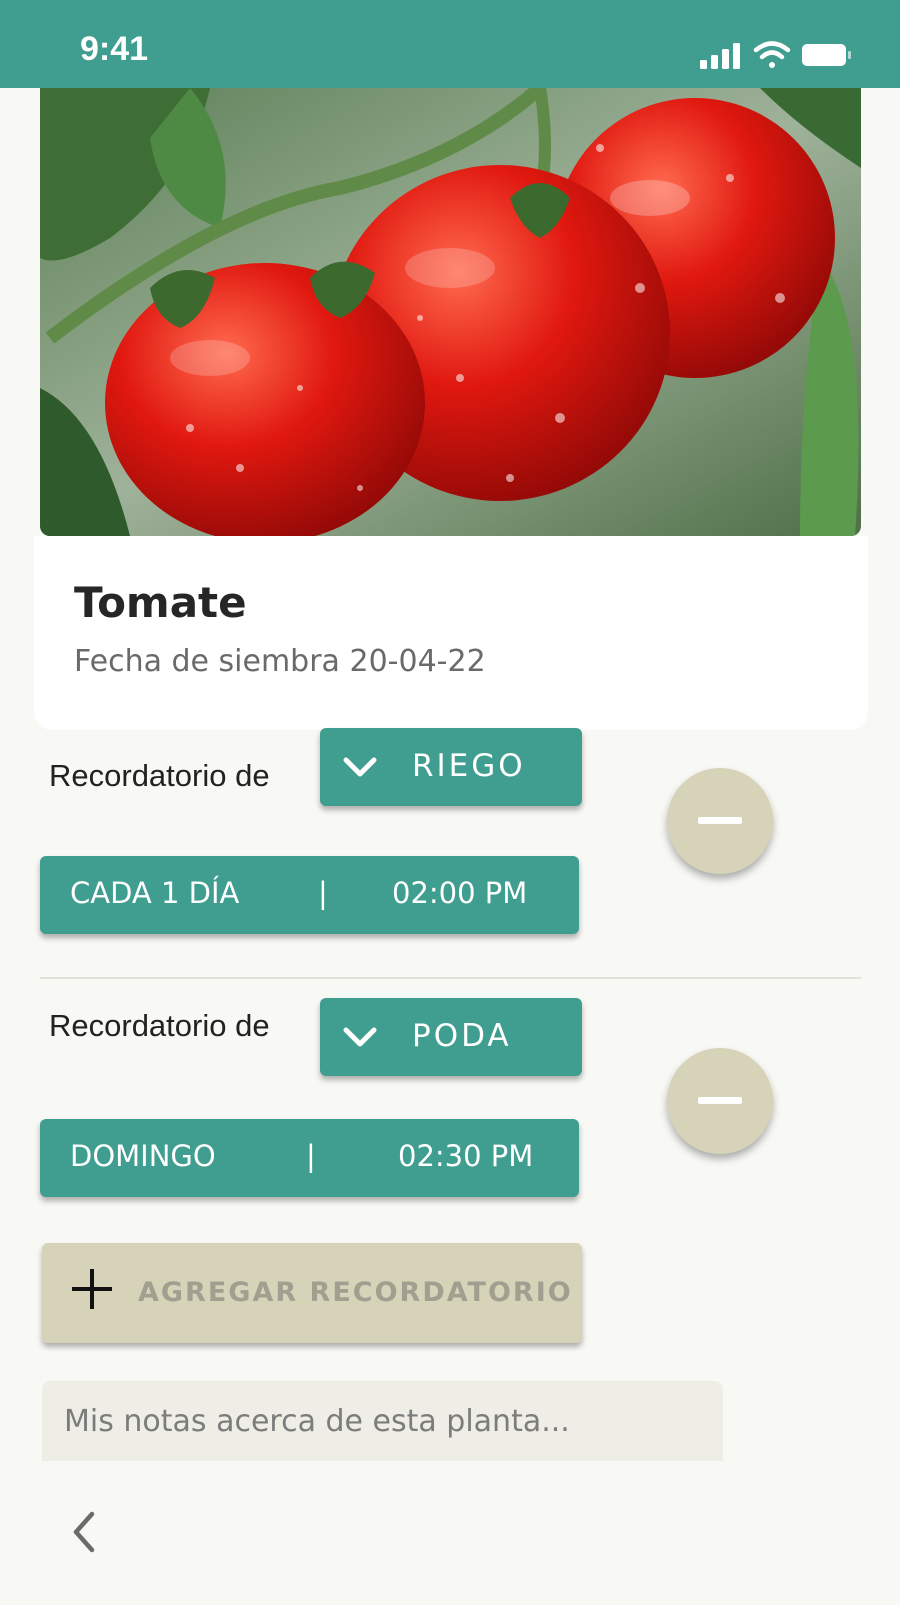 Image resolution: width=900 pixels, height=1605 pixels. What do you see at coordinates (309, 895) in the screenshot?
I see `reminder-schedule: CADA 1 DÍA | 02:00 PM` at bounding box center [309, 895].